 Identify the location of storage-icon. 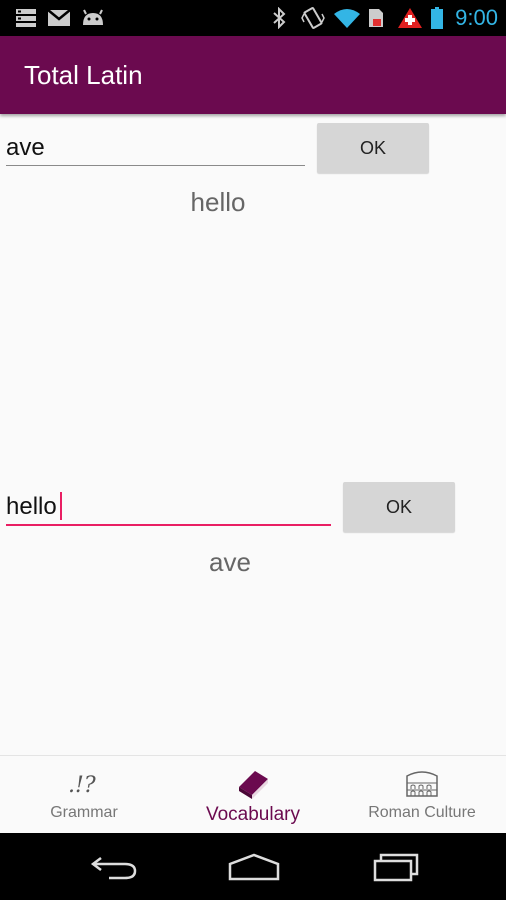
(26, 18).